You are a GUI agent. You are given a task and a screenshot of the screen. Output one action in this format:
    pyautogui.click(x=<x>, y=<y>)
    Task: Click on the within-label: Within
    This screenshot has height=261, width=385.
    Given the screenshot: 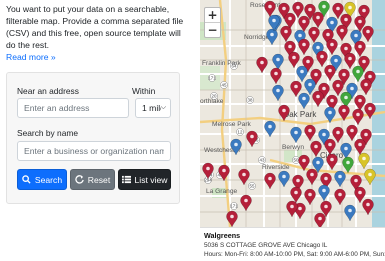 What is the action you would take?
    pyautogui.click(x=144, y=91)
    